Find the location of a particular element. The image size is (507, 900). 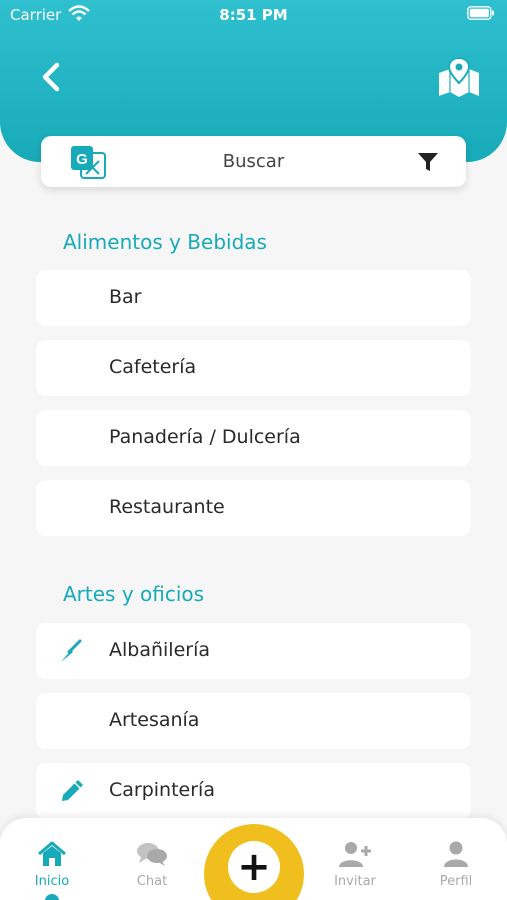

category-carpinteria: Carpintería is located at coordinates (253, 791).